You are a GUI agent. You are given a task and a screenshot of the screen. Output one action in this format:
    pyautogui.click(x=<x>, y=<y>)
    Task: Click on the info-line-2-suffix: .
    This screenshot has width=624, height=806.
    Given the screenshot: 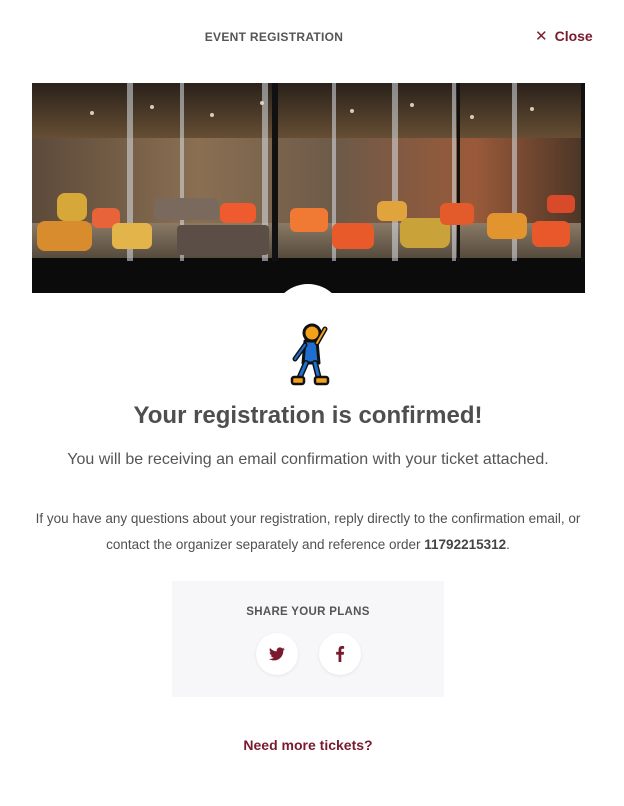 What is the action you would take?
    pyautogui.click(x=508, y=544)
    